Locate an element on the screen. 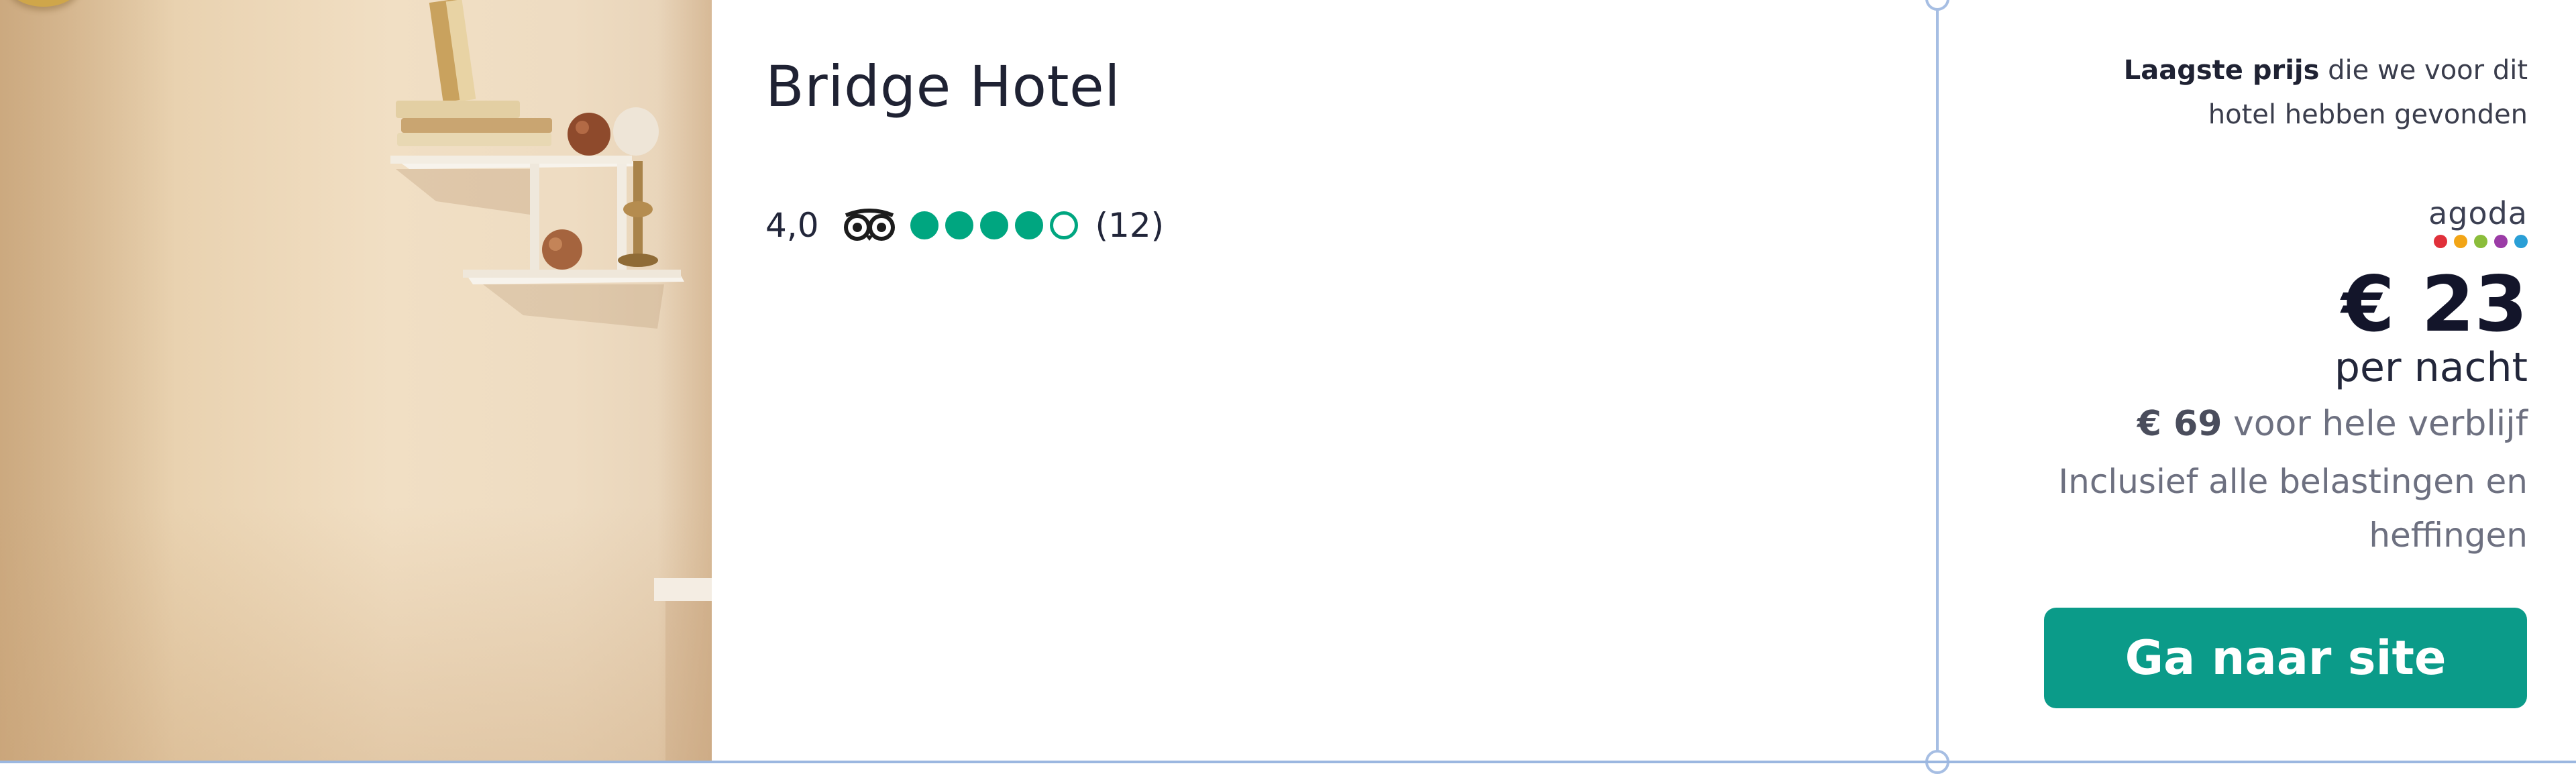 This screenshot has height=774, width=2576. review-count: (12) is located at coordinates (1130, 225).